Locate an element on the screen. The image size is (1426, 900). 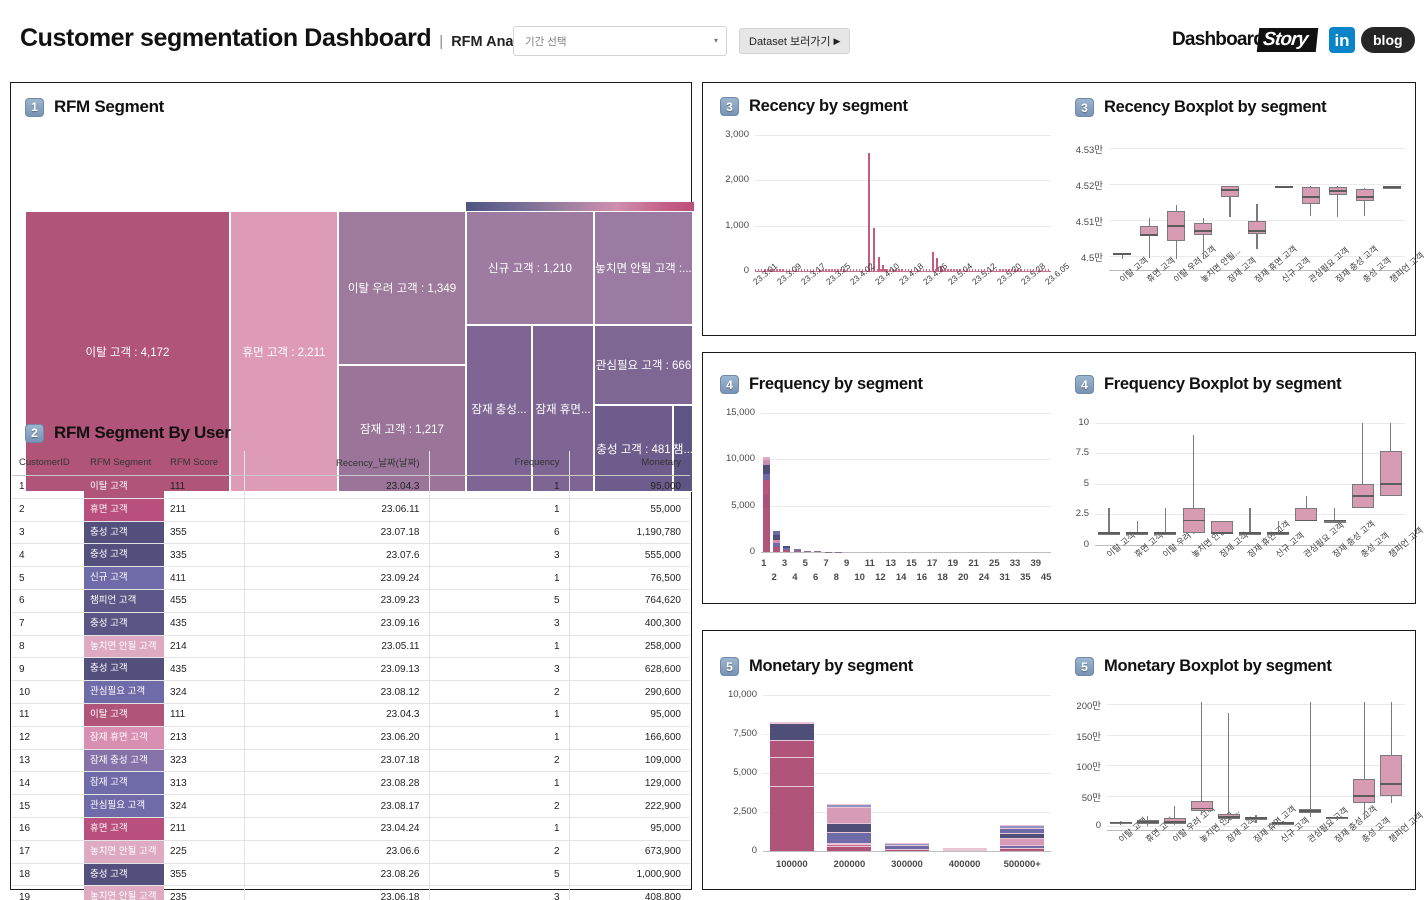
table-row: 15 관심필요 고객 324 23.08.17 2 222,900 is located at coordinates (351, 806).